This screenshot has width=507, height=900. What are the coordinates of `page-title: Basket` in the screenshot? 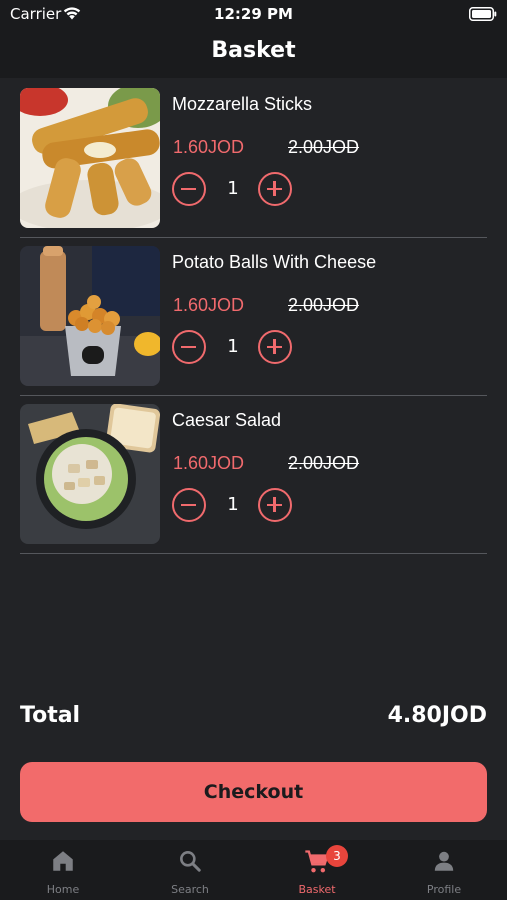 It's located at (253, 50).